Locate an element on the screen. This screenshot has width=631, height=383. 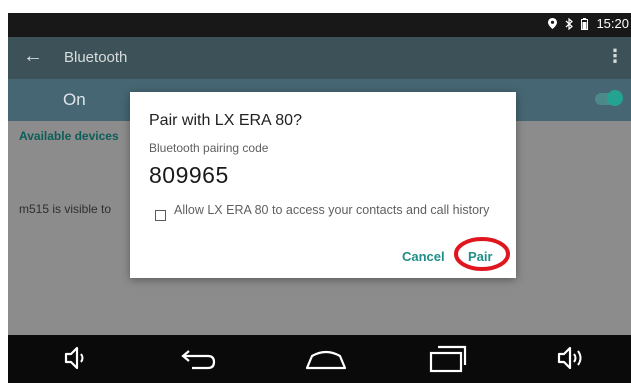
status-icons: 15:20 is located at coordinates (588, 23).